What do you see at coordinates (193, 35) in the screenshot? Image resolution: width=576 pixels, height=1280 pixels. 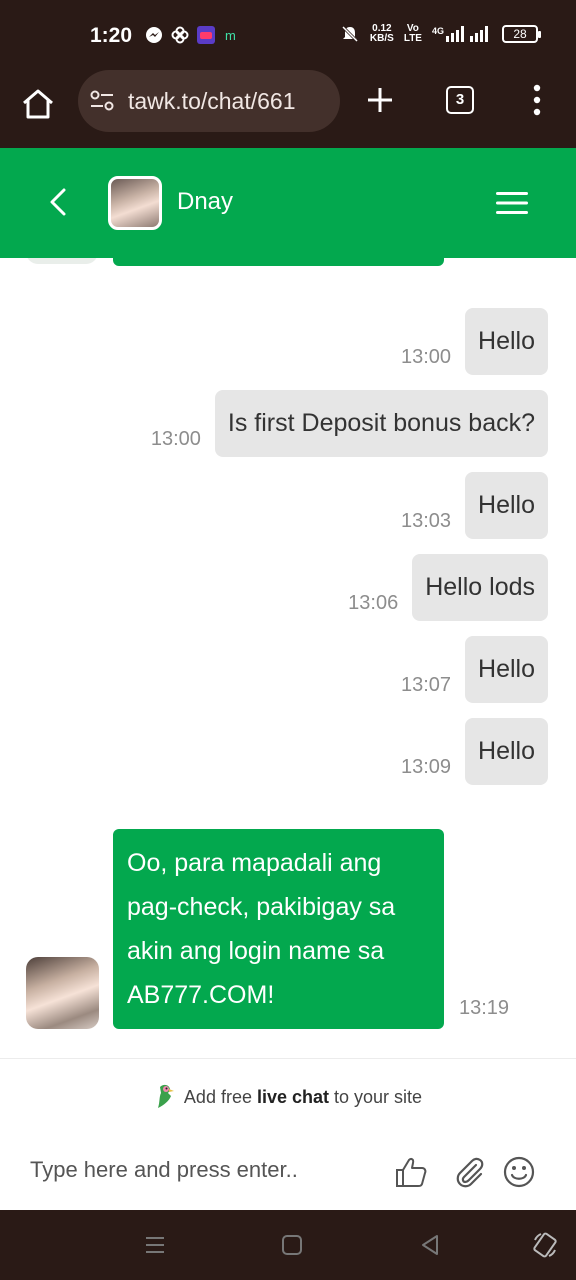 I see `notification-icons: m` at bounding box center [193, 35].